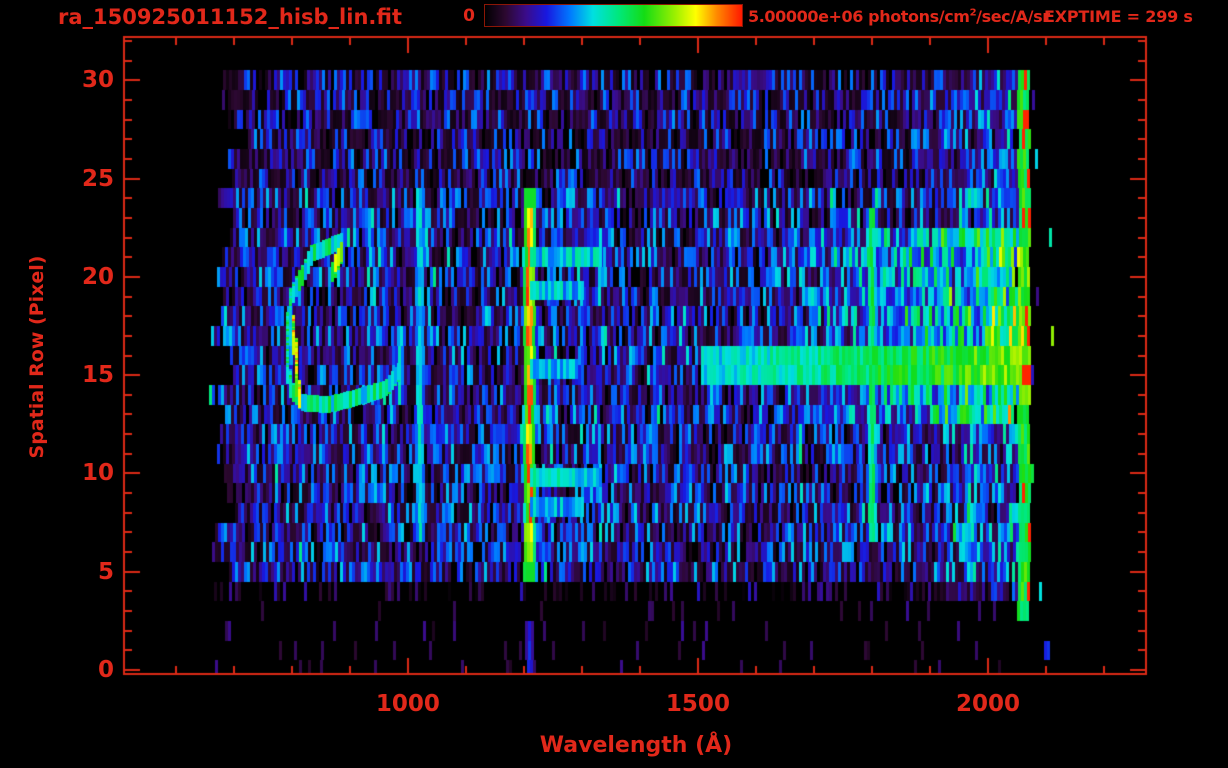  What do you see at coordinates (97, 276) in the screenshot?
I see `y-tick-label: 20` at bounding box center [97, 276].